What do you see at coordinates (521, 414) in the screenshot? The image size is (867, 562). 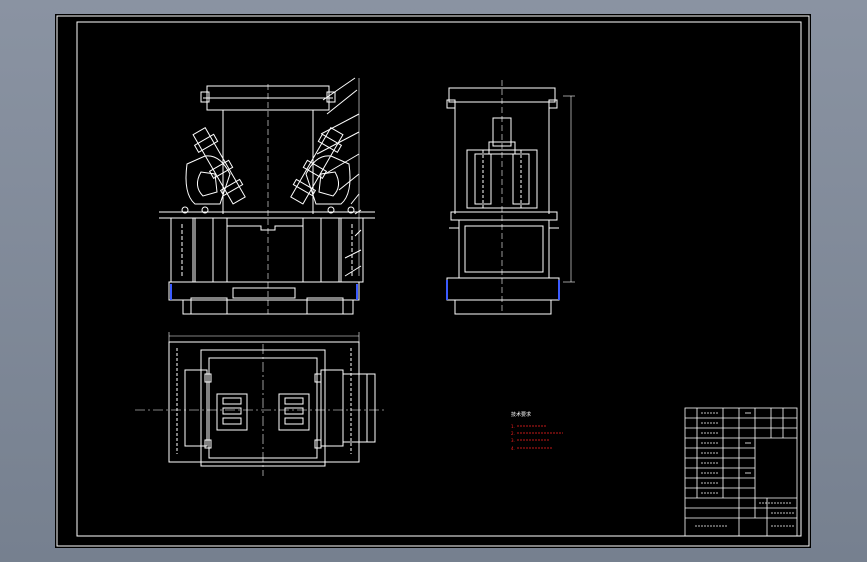 I see `notes-heading: 技术要求` at bounding box center [521, 414].